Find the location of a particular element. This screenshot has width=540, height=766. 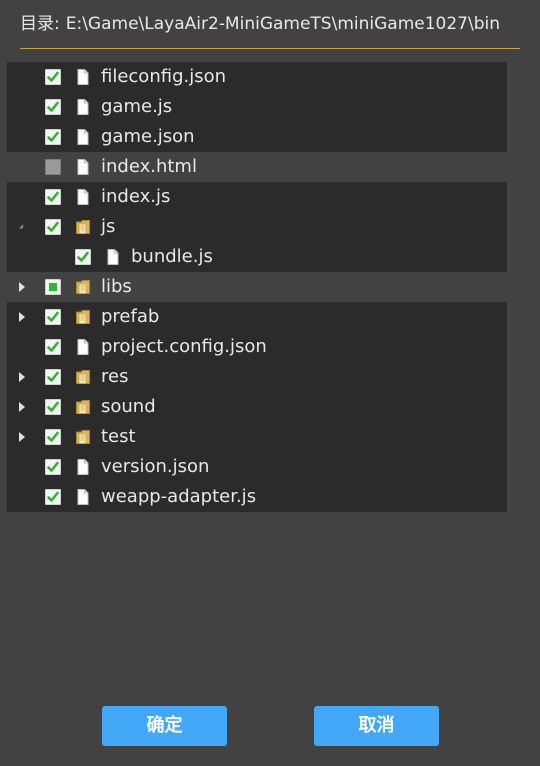

tree-item-label: prefab is located at coordinates (130, 316).